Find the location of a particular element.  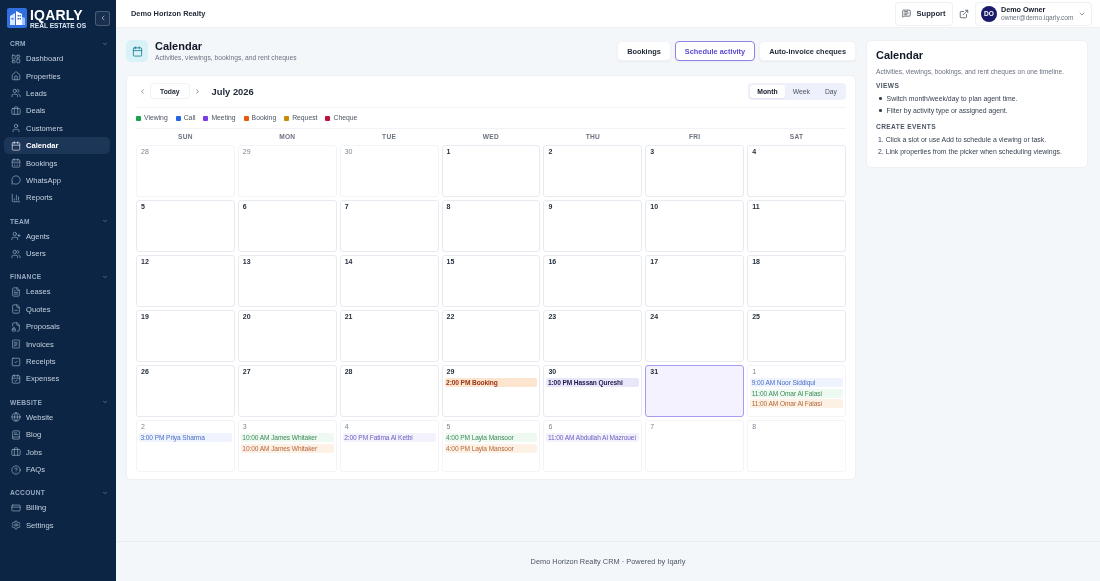

external-link-icon is located at coordinates (964, 13).